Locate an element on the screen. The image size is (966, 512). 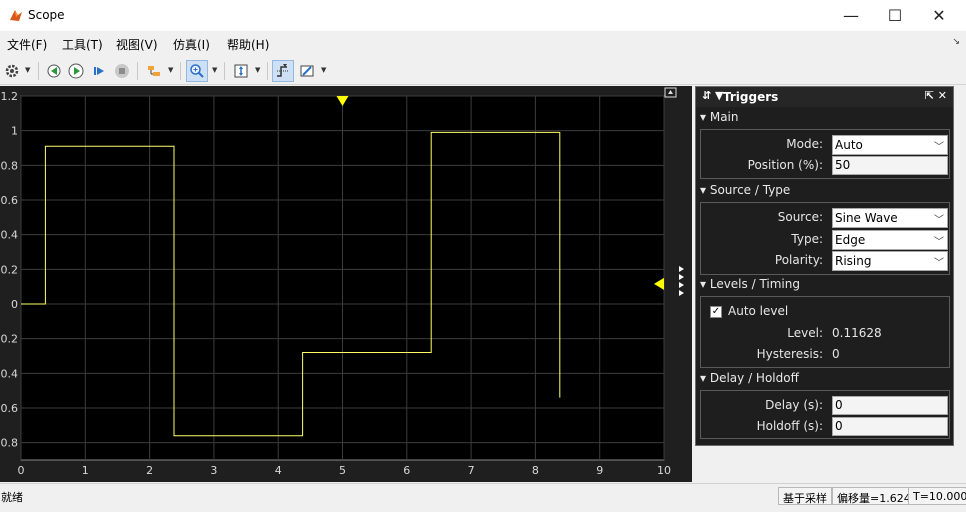
stop-icon is located at coordinates (122, 71).